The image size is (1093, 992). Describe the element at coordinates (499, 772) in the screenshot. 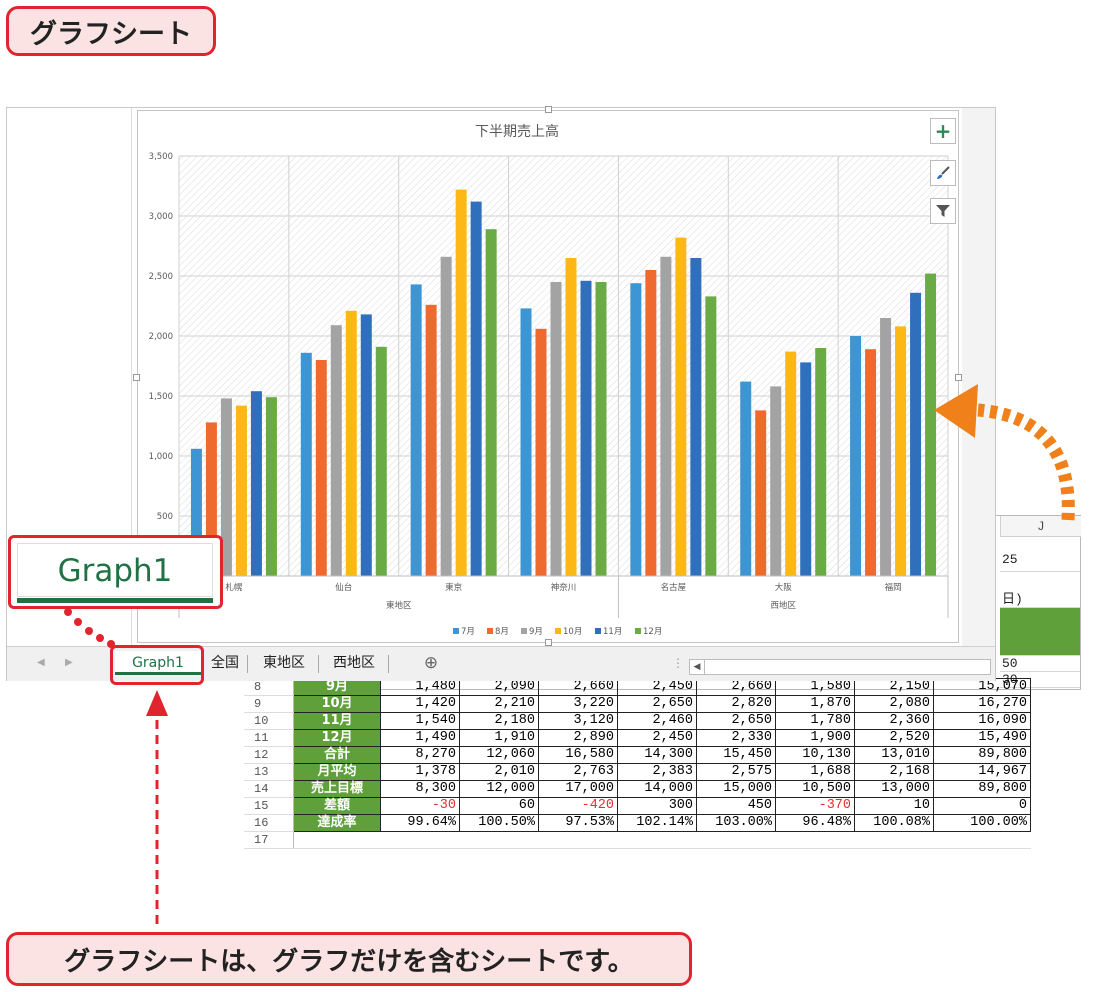

I see `table-cell: 2,010` at that location.